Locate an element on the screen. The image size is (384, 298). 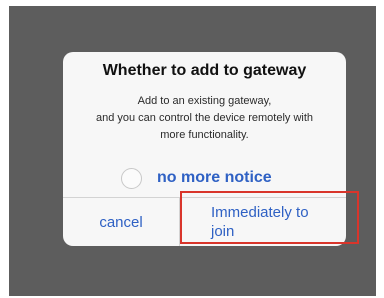
no-more-notice-option: no more notice is located at coordinates (196, 178).